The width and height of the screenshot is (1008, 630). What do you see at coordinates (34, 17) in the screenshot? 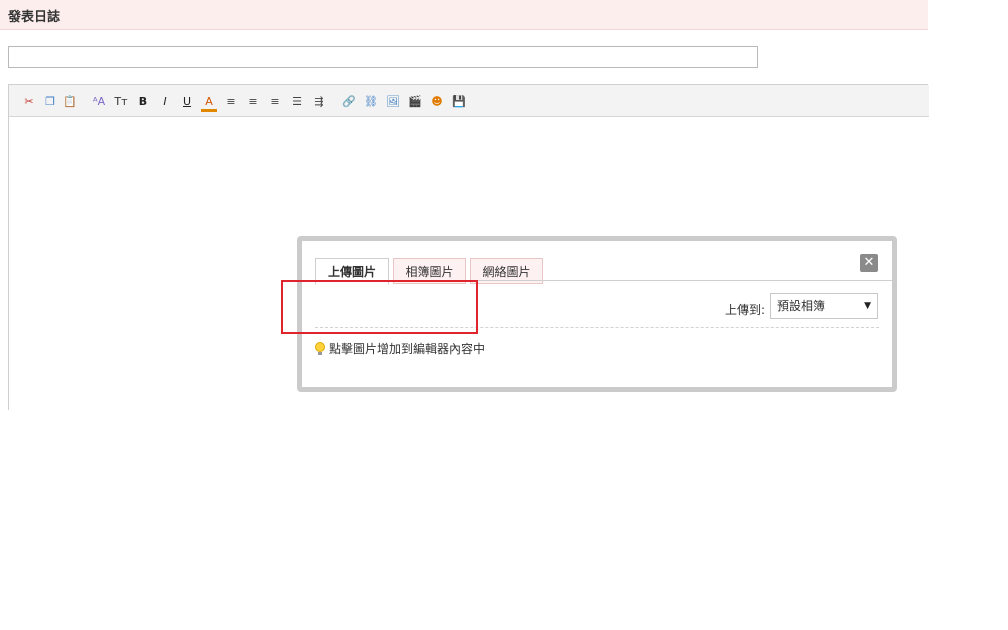
I see `page-title: 發表日誌` at bounding box center [34, 17].